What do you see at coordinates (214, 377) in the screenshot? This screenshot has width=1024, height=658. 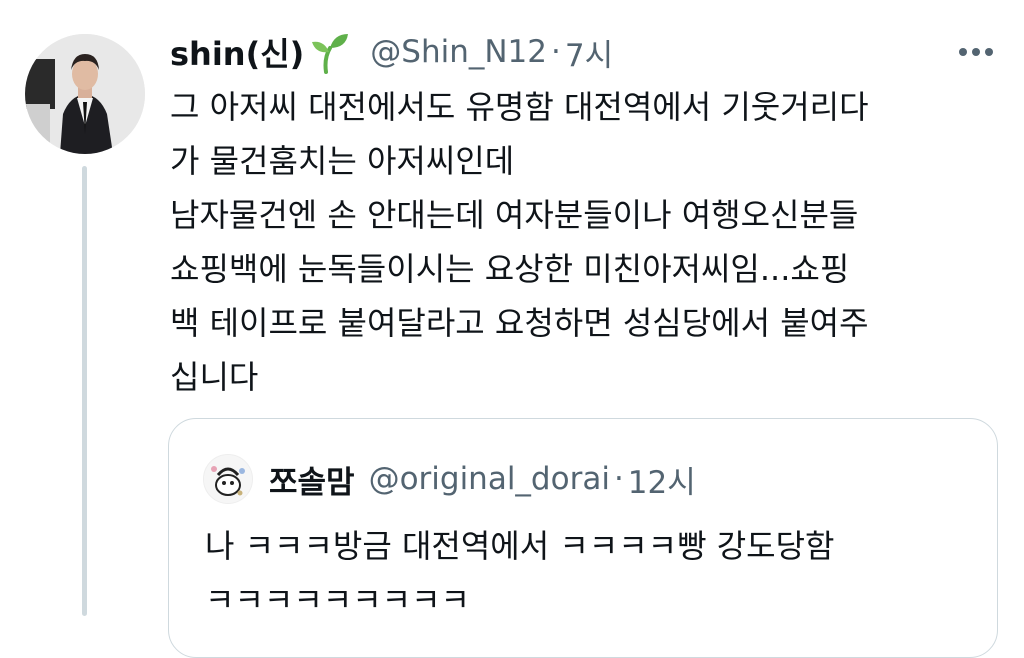 I see `tweet-text-line: 십니다` at bounding box center [214, 377].